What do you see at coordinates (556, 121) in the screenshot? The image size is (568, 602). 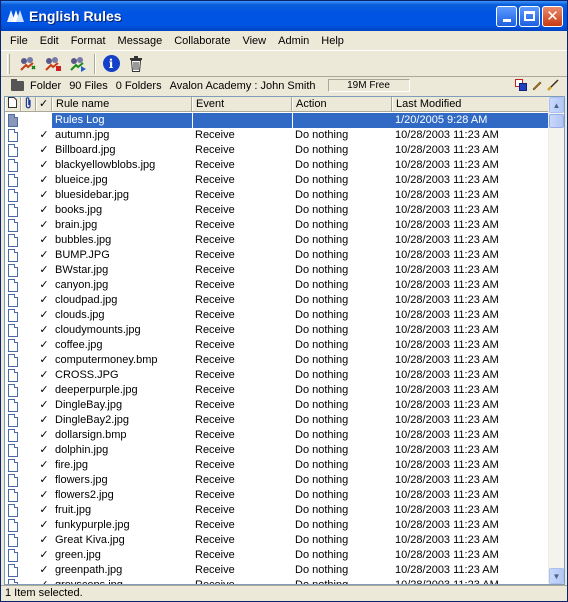 I see `scroll-thumb` at bounding box center [556, 121].